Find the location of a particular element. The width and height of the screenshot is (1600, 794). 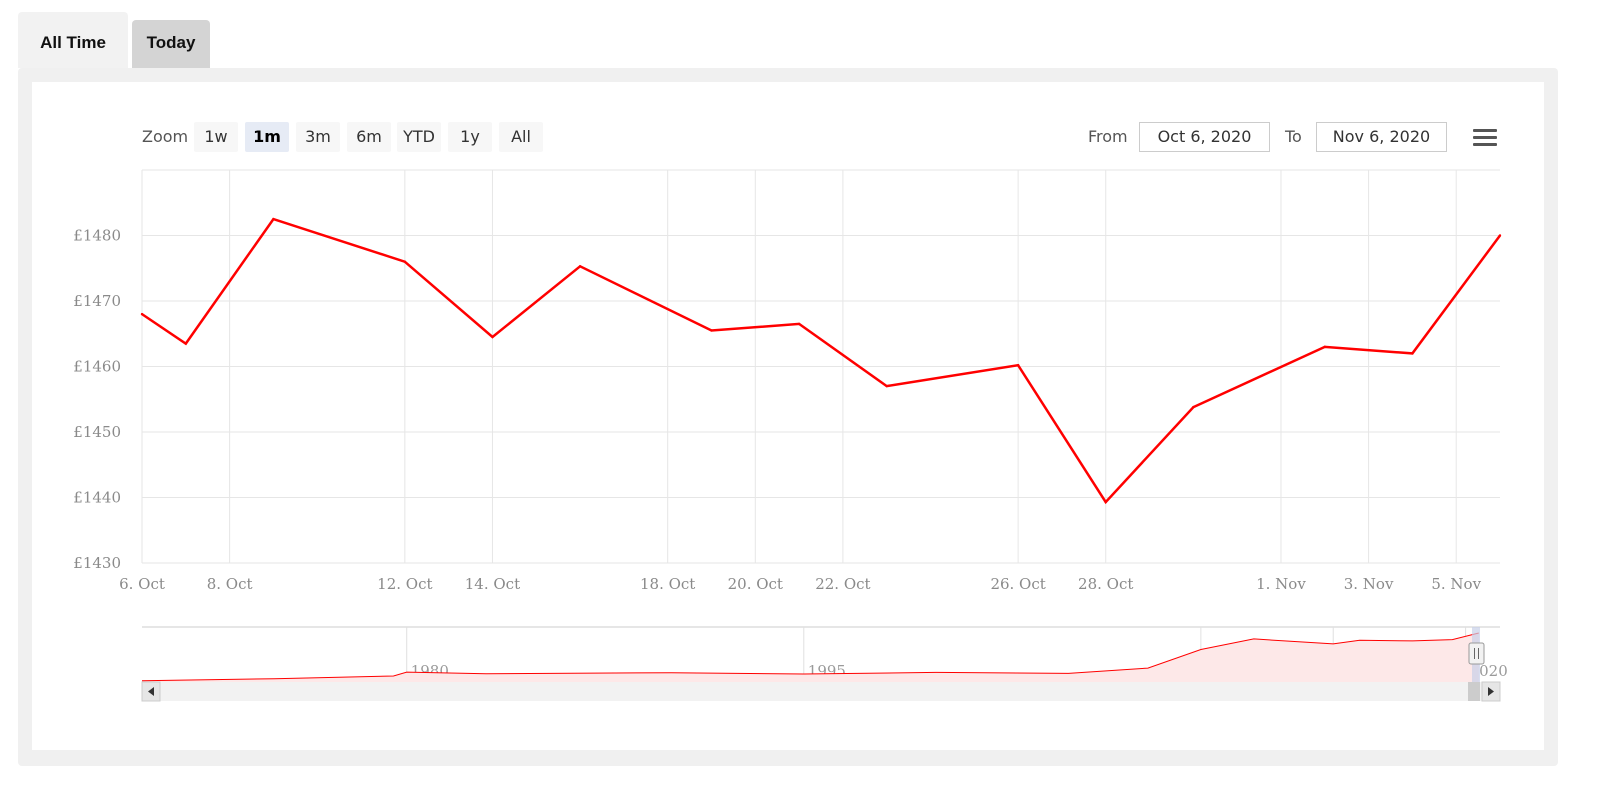

scrollbar-track is located at coordinates (821, 691).